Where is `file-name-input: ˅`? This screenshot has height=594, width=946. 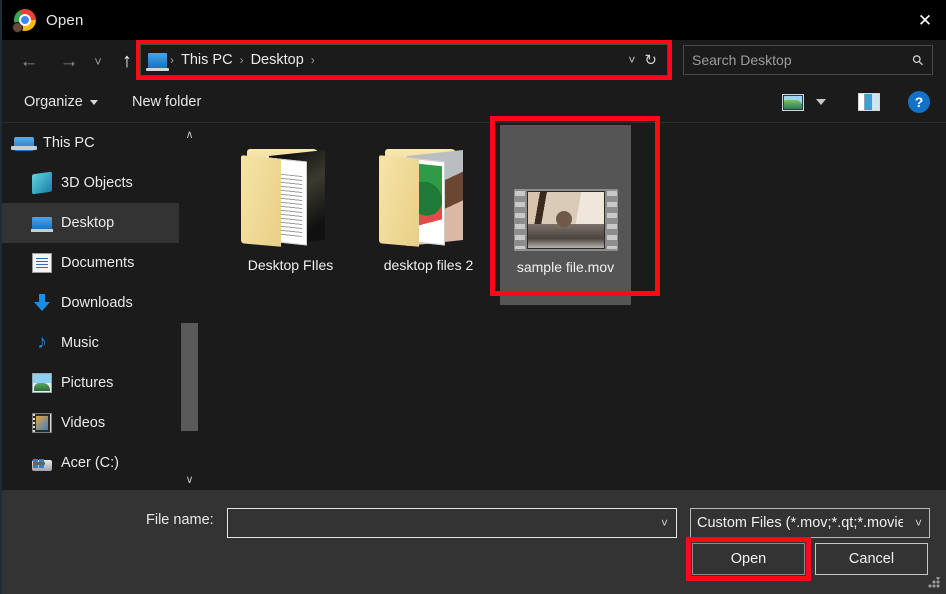
file-name-input: ˅ is located at coordinates (452, 523).